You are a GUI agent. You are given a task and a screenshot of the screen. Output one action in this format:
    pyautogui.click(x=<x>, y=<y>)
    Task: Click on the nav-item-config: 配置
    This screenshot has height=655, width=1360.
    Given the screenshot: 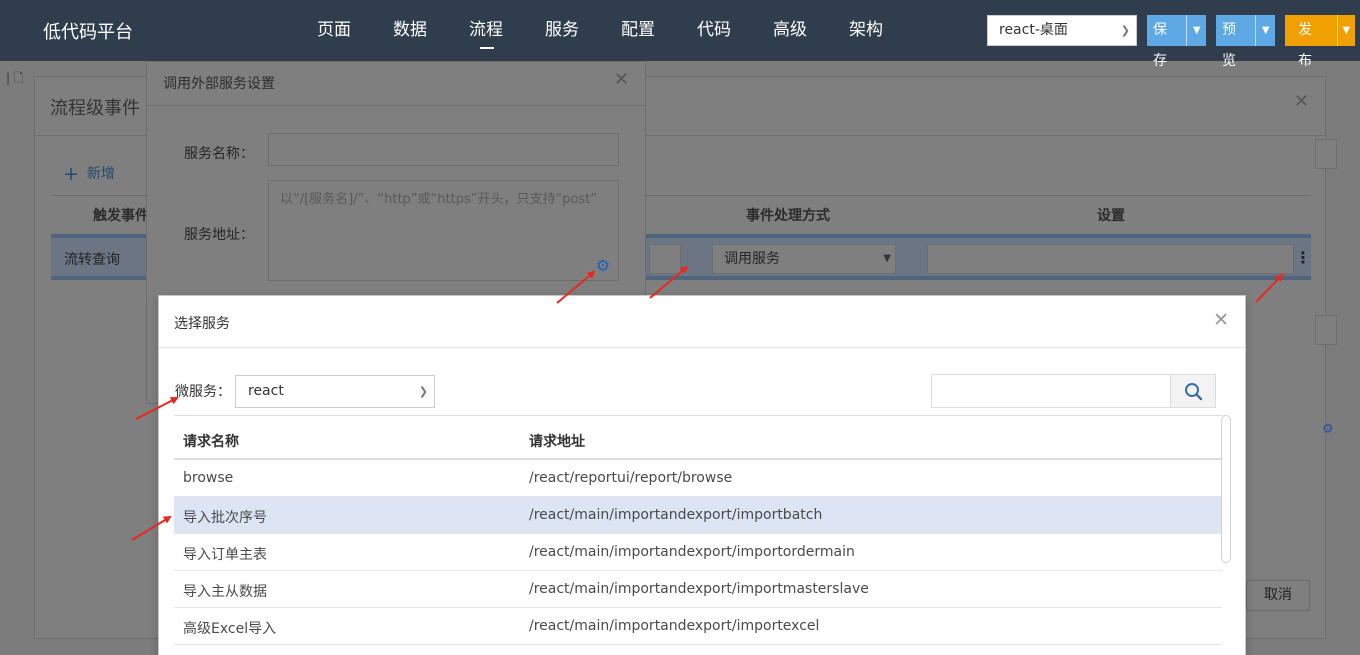 What is the action you would take?
    pyautogui.click(x=638, y=30)
    